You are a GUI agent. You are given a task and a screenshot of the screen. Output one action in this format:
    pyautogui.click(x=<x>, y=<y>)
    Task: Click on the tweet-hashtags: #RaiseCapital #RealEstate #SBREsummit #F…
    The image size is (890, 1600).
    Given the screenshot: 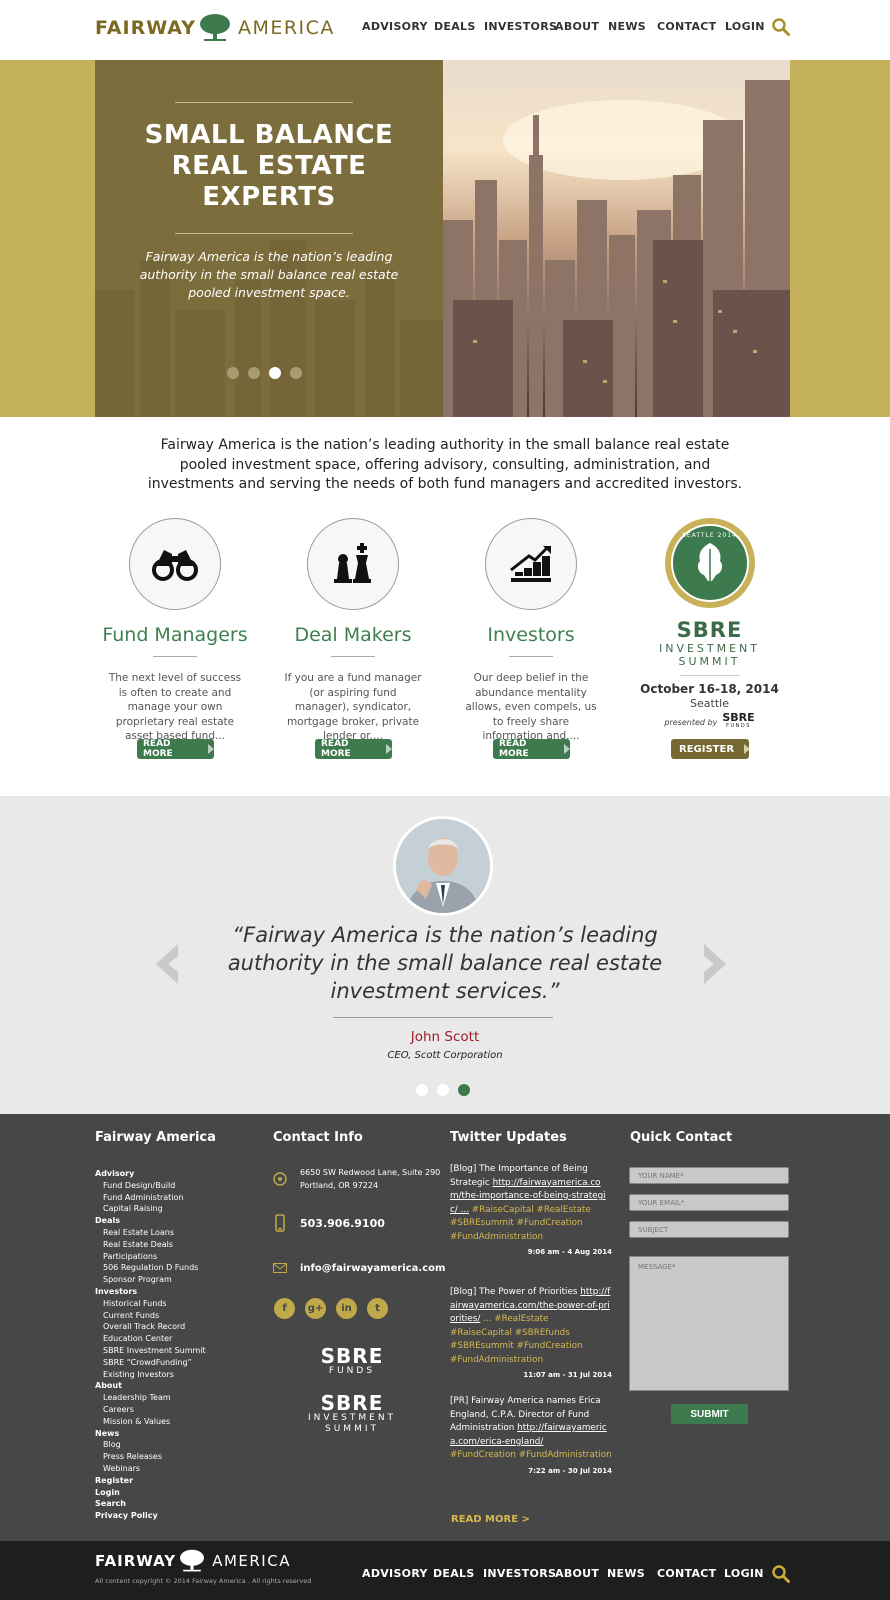 What is the action you would take?
    pyautogui.click(x=520, y=1223)
    